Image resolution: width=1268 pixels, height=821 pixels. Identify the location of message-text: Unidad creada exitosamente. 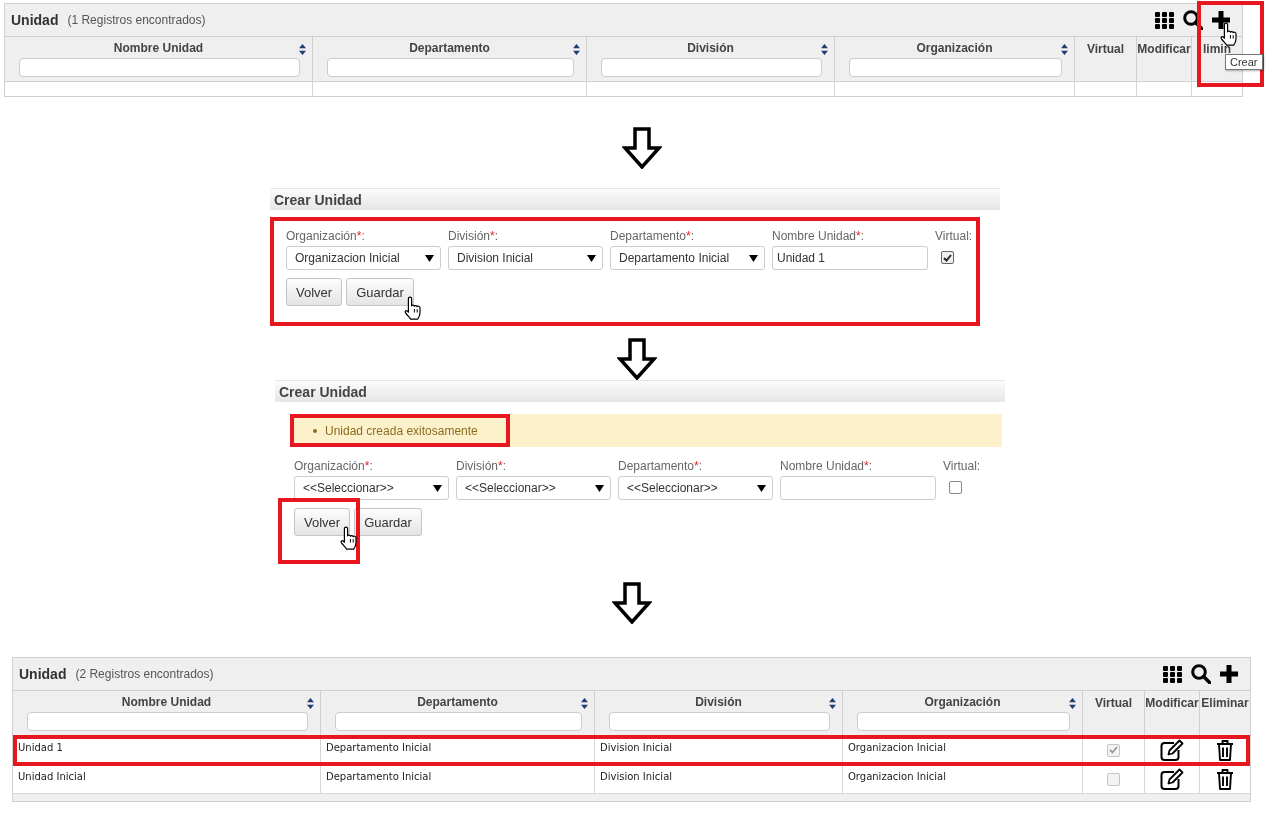
(401, 430).